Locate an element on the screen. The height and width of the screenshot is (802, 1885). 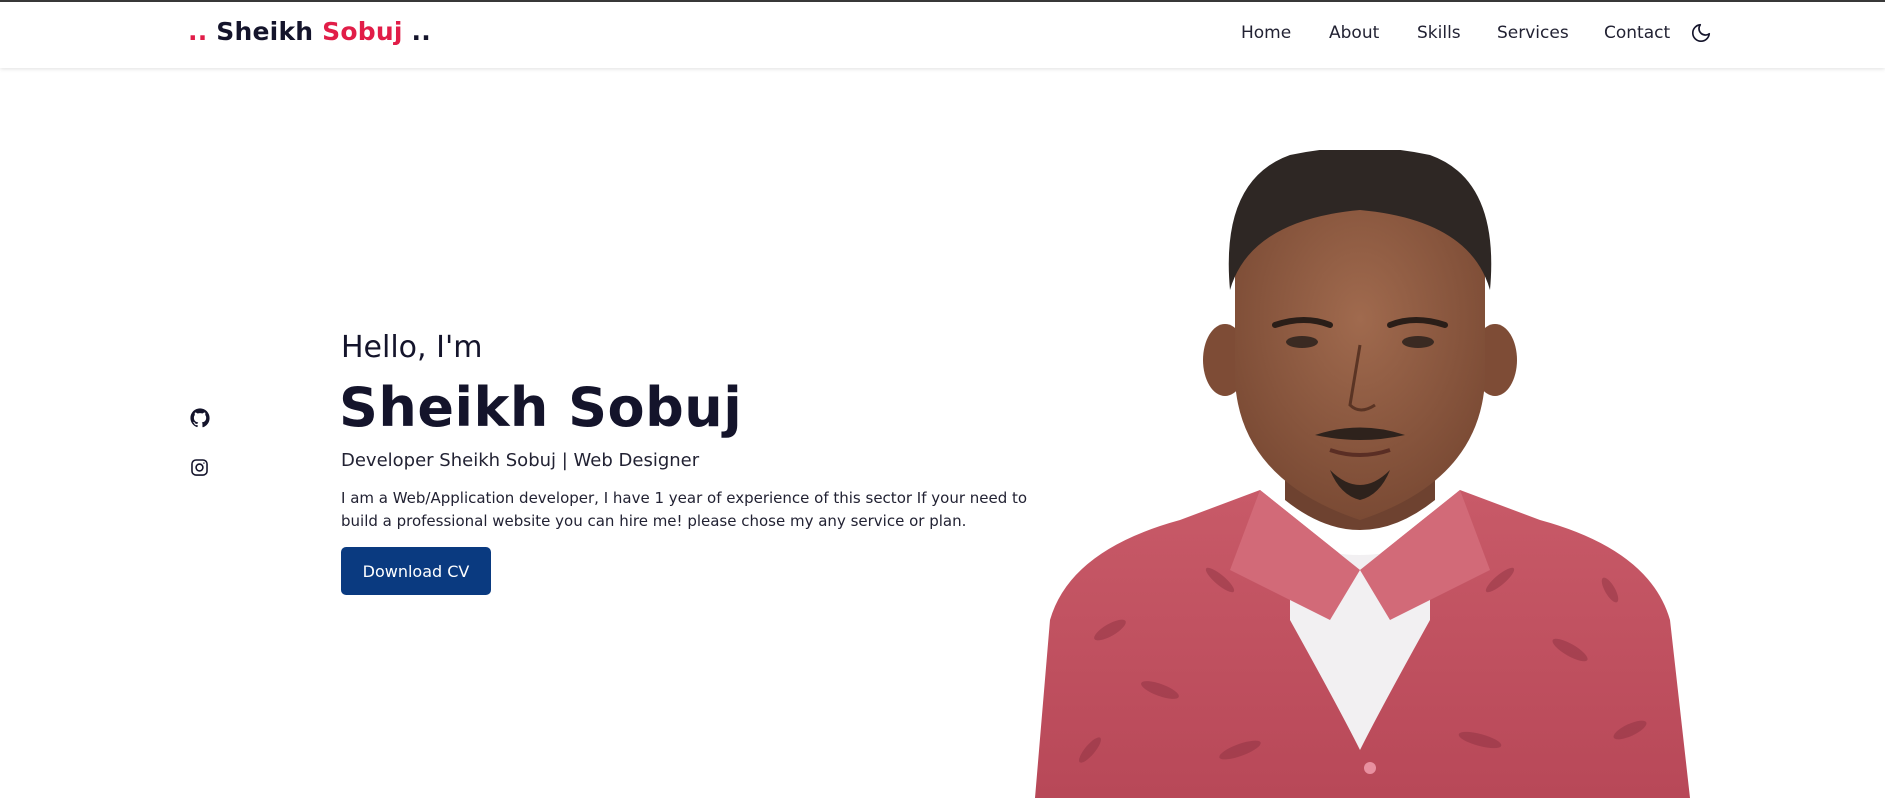
main-nav: Home About Skills Services Contact is located at coordinates (942, 35).